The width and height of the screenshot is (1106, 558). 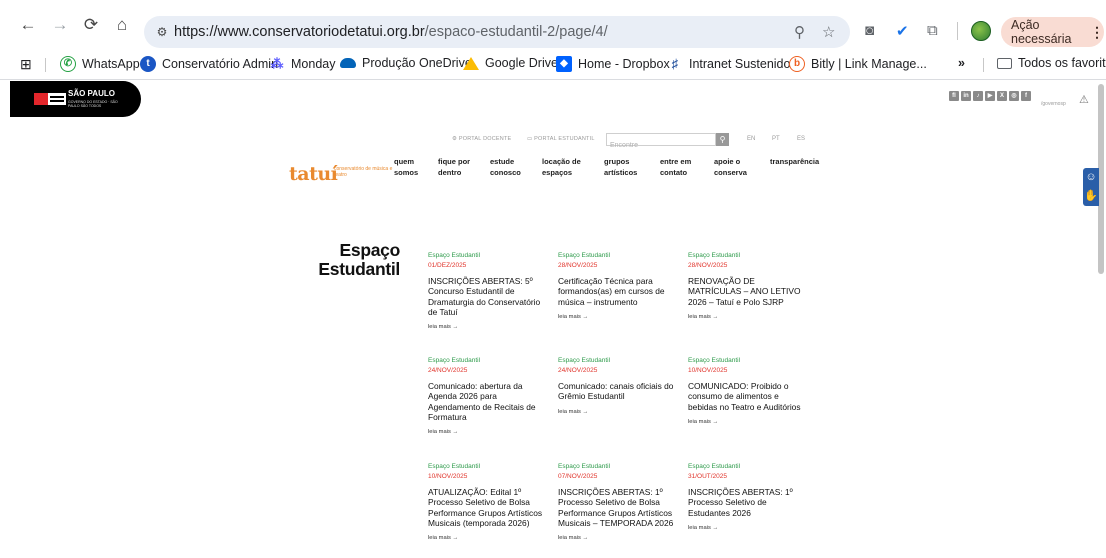 What do you see at coordinates (932, 30) in the screenshot?
I see `extensions-puzzle-icon: ⧉` at bounding box center [932, 30].